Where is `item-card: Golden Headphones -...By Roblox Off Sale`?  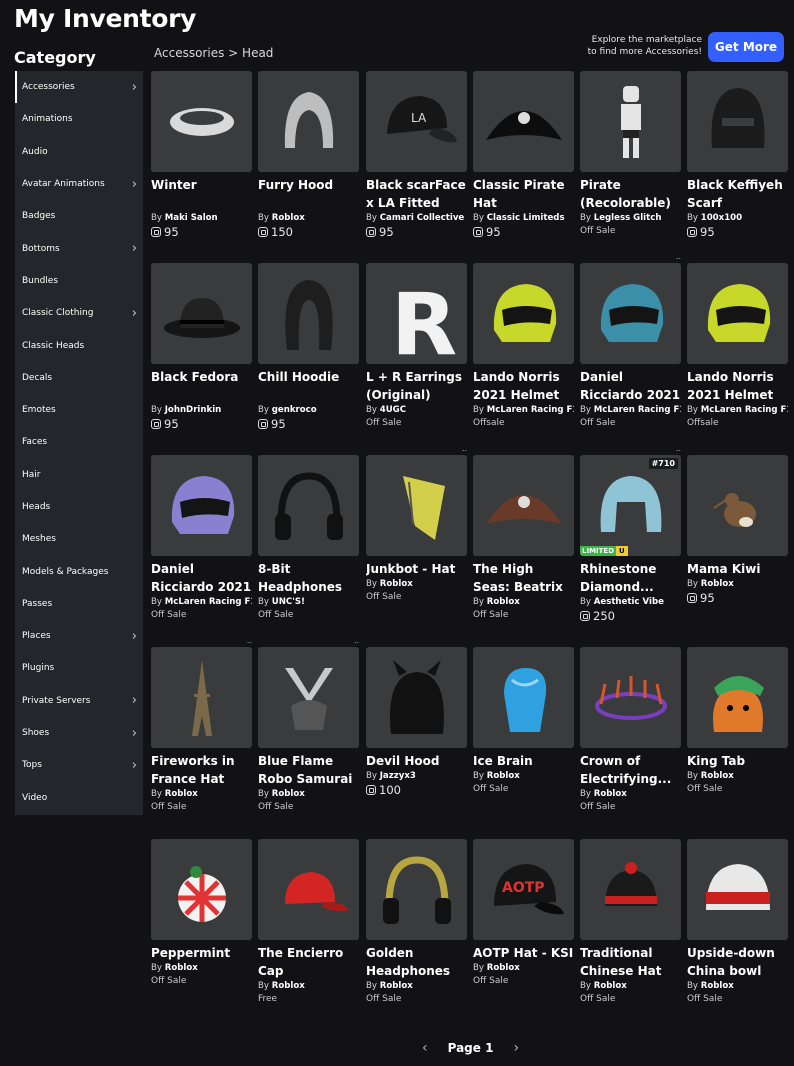 item-card: Golden Headphones -...By Roblox Off Sale is located at coordinates (416, 933).